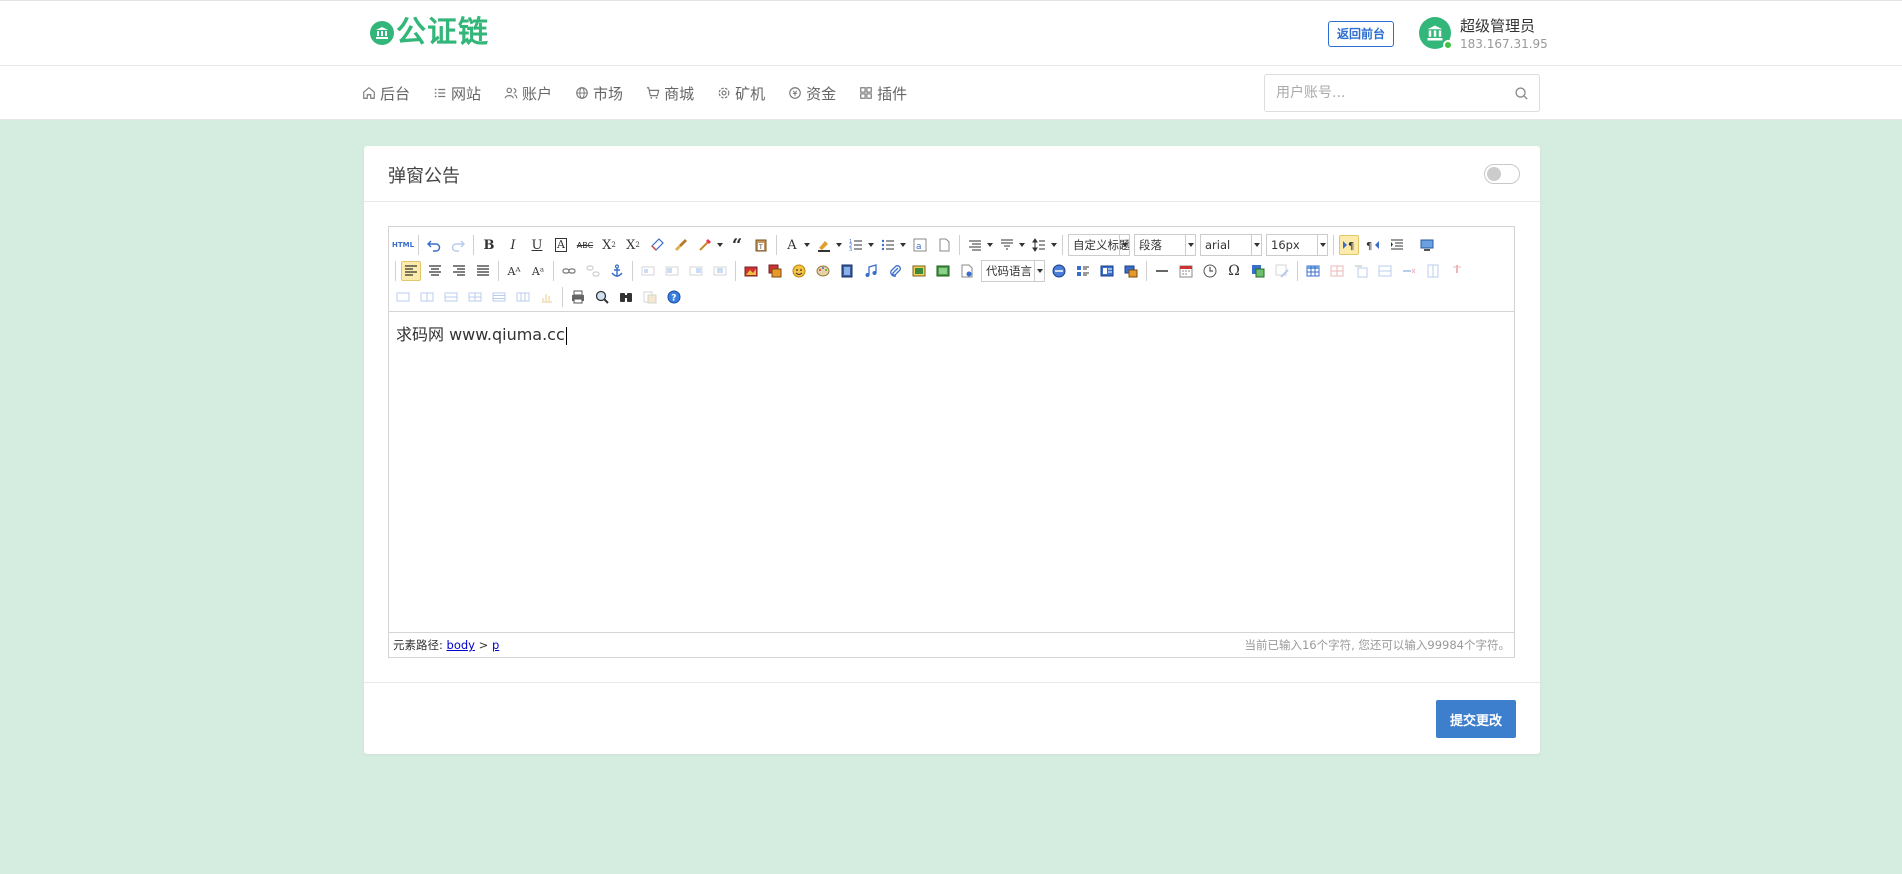  What do you see at coordinates (1361, 34) in the screenshot?
I see `back-to-frontend-button: 返回前台` at bounding box center [1361, 34].